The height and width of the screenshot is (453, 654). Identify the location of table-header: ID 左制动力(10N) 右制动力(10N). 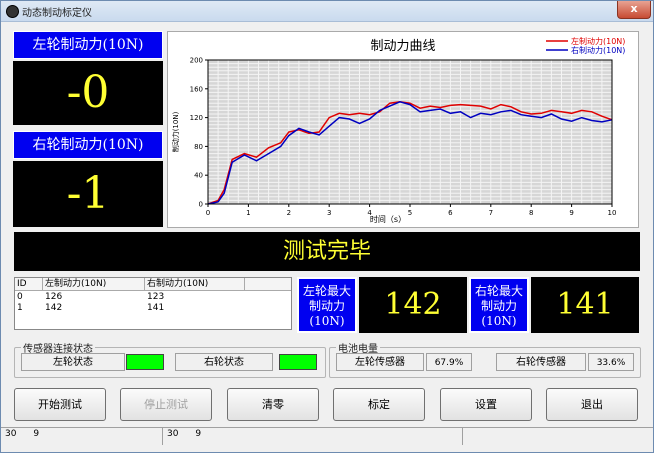
(153, 284).